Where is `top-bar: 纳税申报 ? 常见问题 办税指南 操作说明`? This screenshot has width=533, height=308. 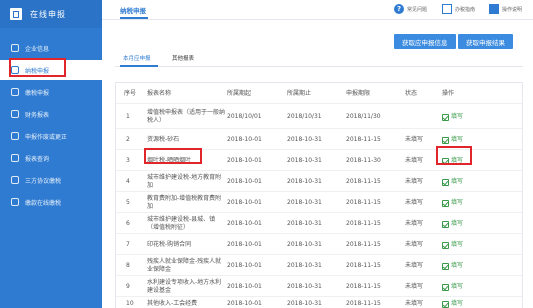 top-bar: 纳税申报 ? 常见问题 办税指南 操作说明 is located at coordinates (317, 10).